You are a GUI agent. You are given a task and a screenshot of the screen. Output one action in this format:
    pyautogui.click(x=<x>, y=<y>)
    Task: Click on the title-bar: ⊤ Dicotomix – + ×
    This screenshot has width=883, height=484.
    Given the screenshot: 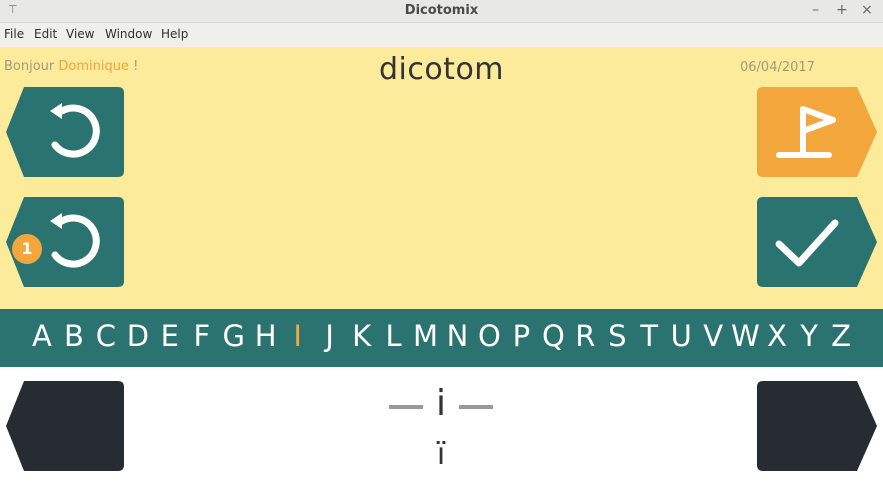 What is the action you would take?
    pyautogui.click(x=441, y=11)
    